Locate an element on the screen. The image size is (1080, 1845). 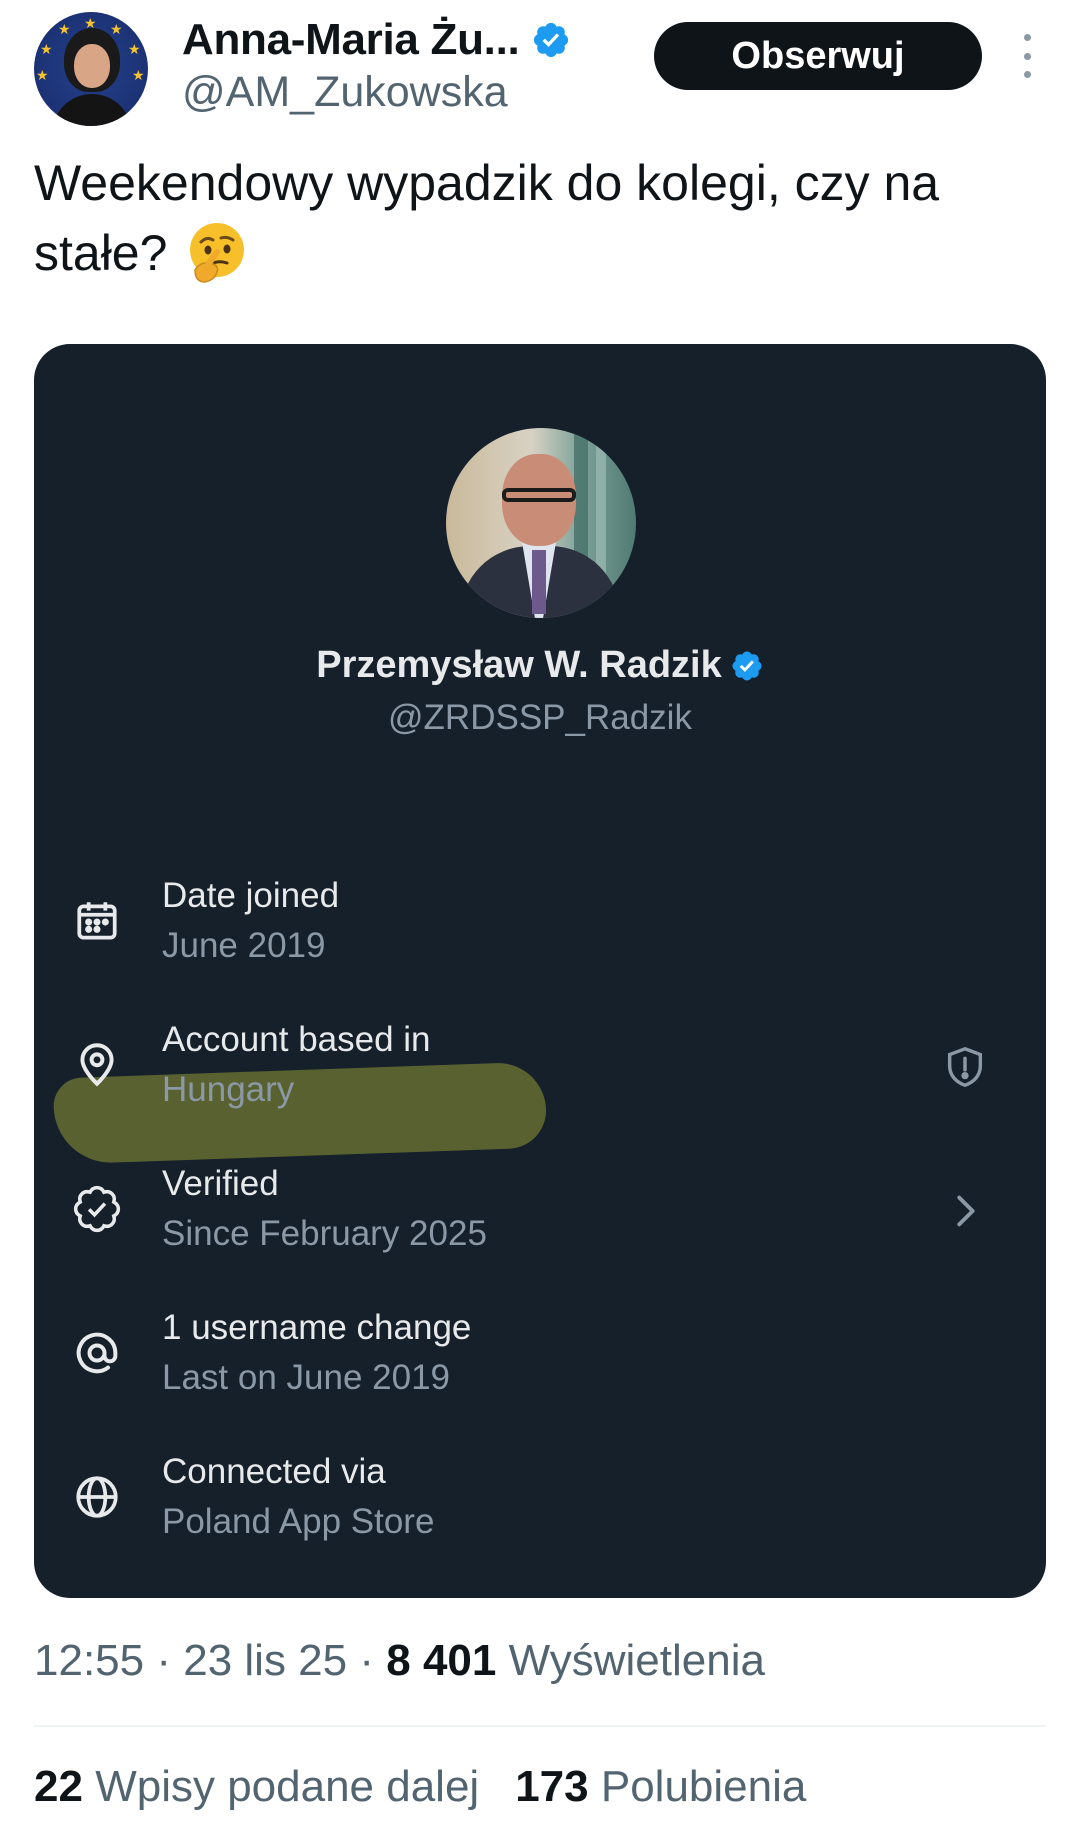
info-row-verified: Verified Since February 2025 is located at coordinates (540, 1217).